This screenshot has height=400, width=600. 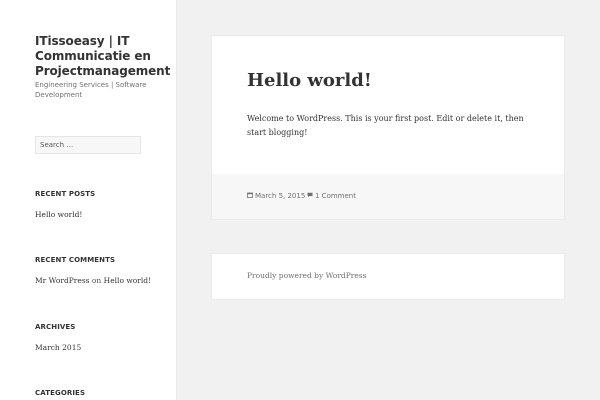 I want to click on archive-link: March 2015, so click(x=58, y=348).